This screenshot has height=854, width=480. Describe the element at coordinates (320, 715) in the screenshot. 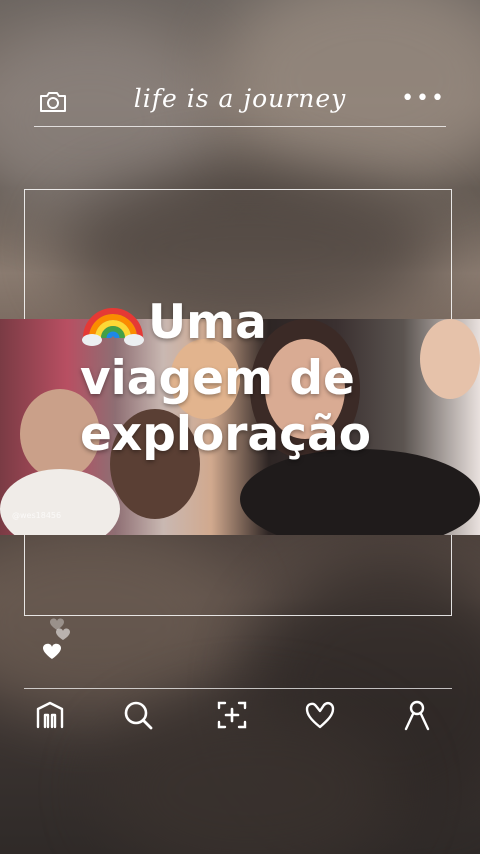

I see `heart-icon` at that location.